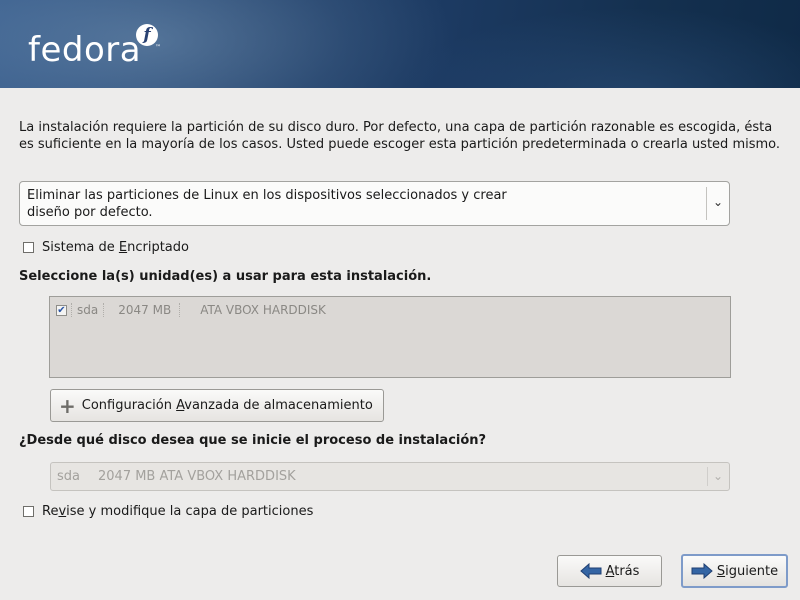 Image resolution: width=800 pixels, height=600 pixels. I want to click on boot-disk-select: sda 2047 MB ATA VBOX HARDDISK ⌄, so click(390, 476).